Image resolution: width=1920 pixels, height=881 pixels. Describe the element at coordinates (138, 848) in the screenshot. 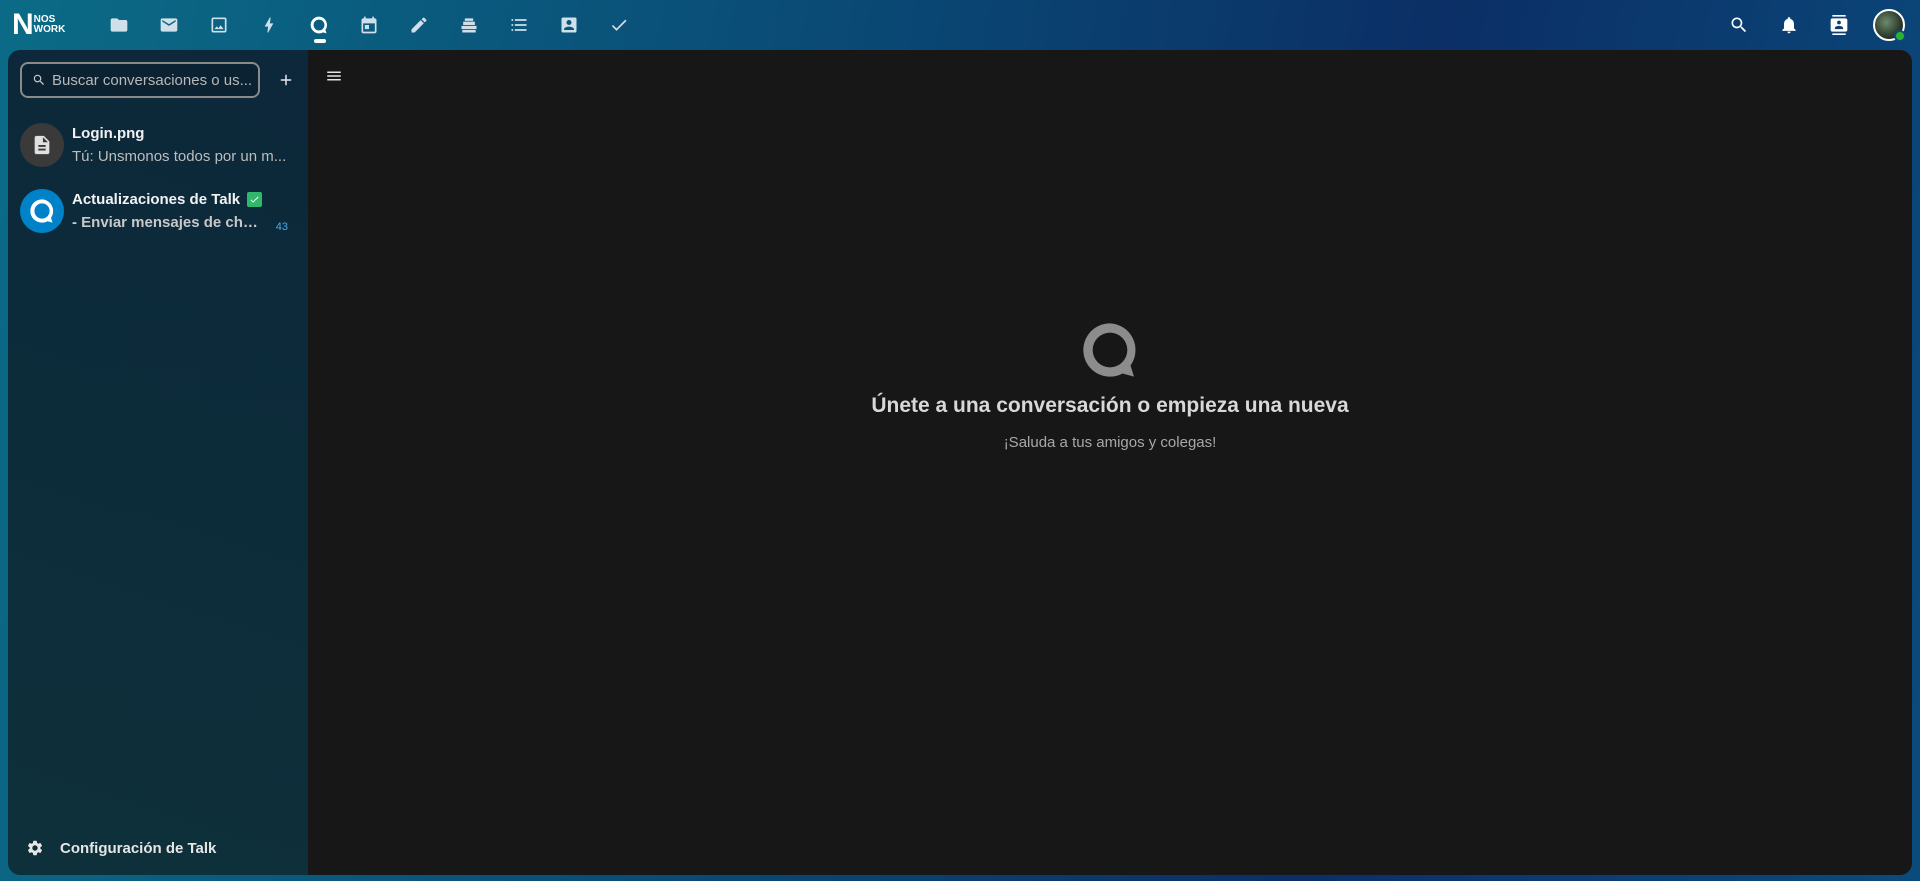

I see `settings-label: Configuración de Talk` at that location.